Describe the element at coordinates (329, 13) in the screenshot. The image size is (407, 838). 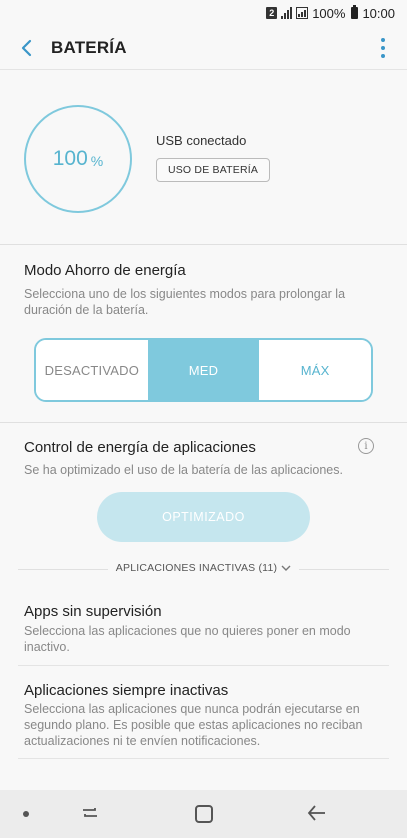
I see `battery-percent: 100%` at that location.